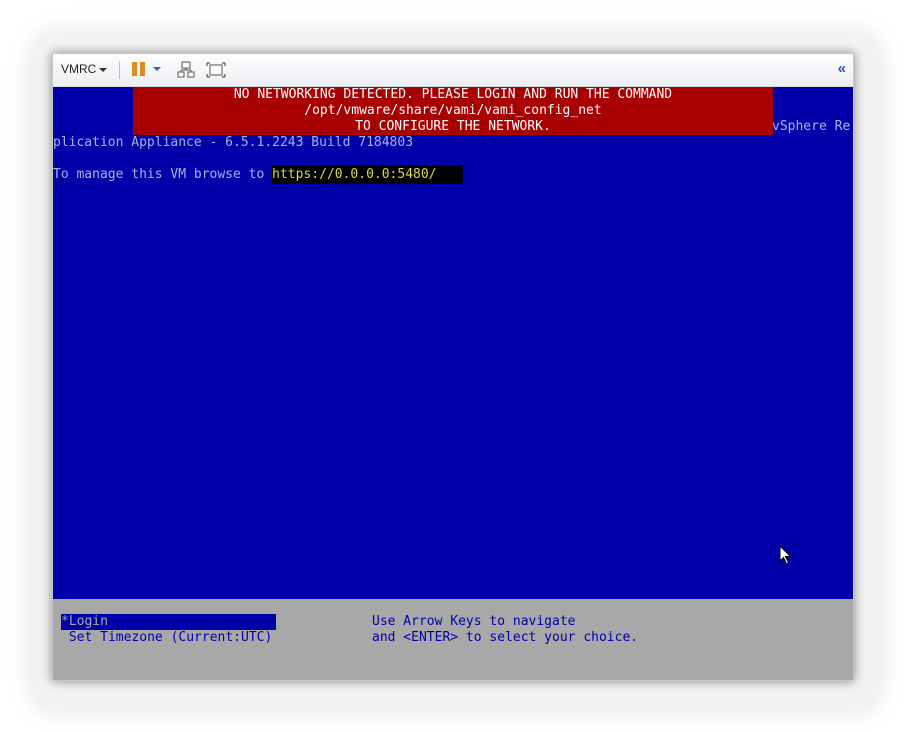 This screenshot has height=732, width=905. I want to click on help-text-line-1: Use Arrow Keys to navigate, so click(474, 621).